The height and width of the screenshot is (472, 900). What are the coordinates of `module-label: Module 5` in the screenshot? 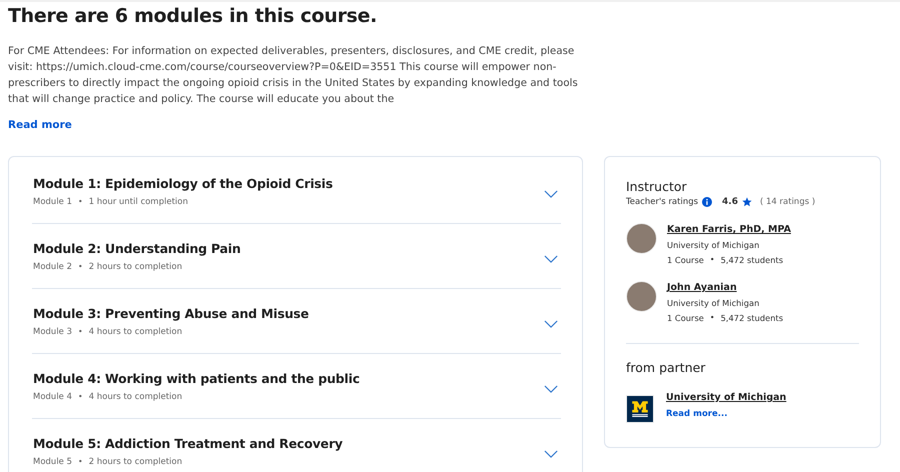 It's located at (52, 461).